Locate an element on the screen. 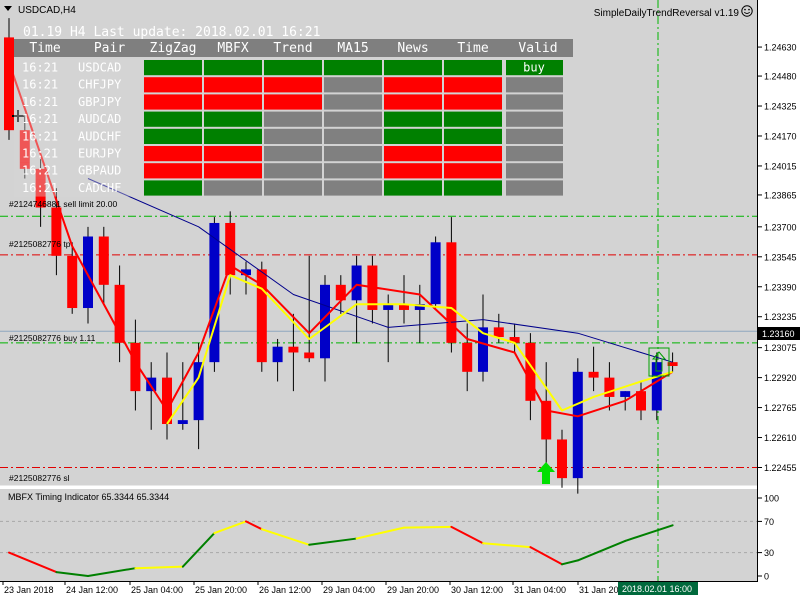  current-price-value: 1.23160 is located at coordinates (778, 334).